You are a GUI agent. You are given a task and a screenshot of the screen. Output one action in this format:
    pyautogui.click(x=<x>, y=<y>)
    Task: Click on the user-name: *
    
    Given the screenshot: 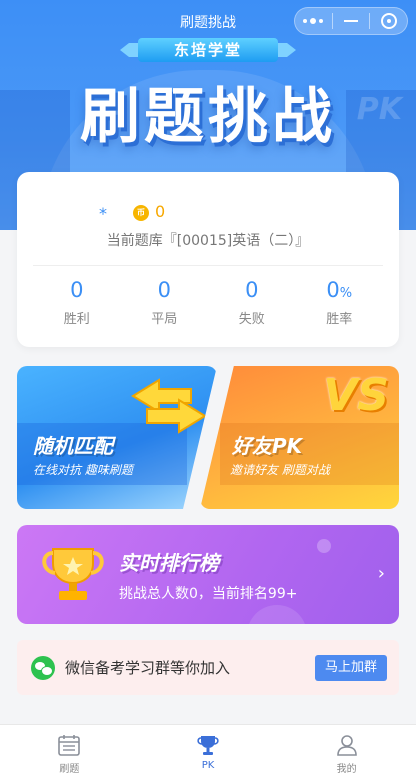 What is the action you would take?
    pyautogui.click(x=103, y=213)
    